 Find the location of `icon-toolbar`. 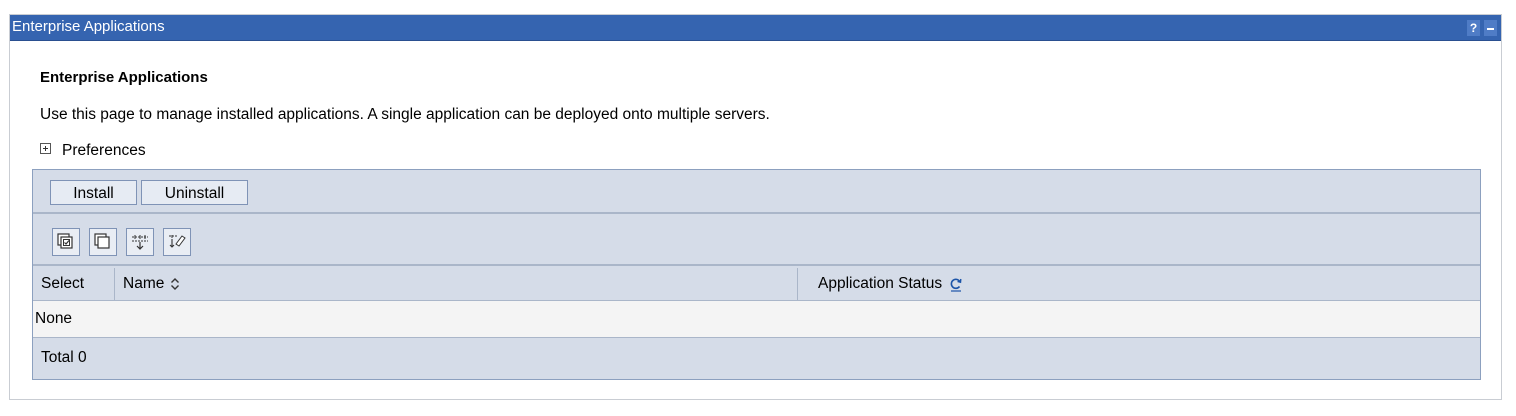

icon-toolbar is located at coordinates (756, 241).